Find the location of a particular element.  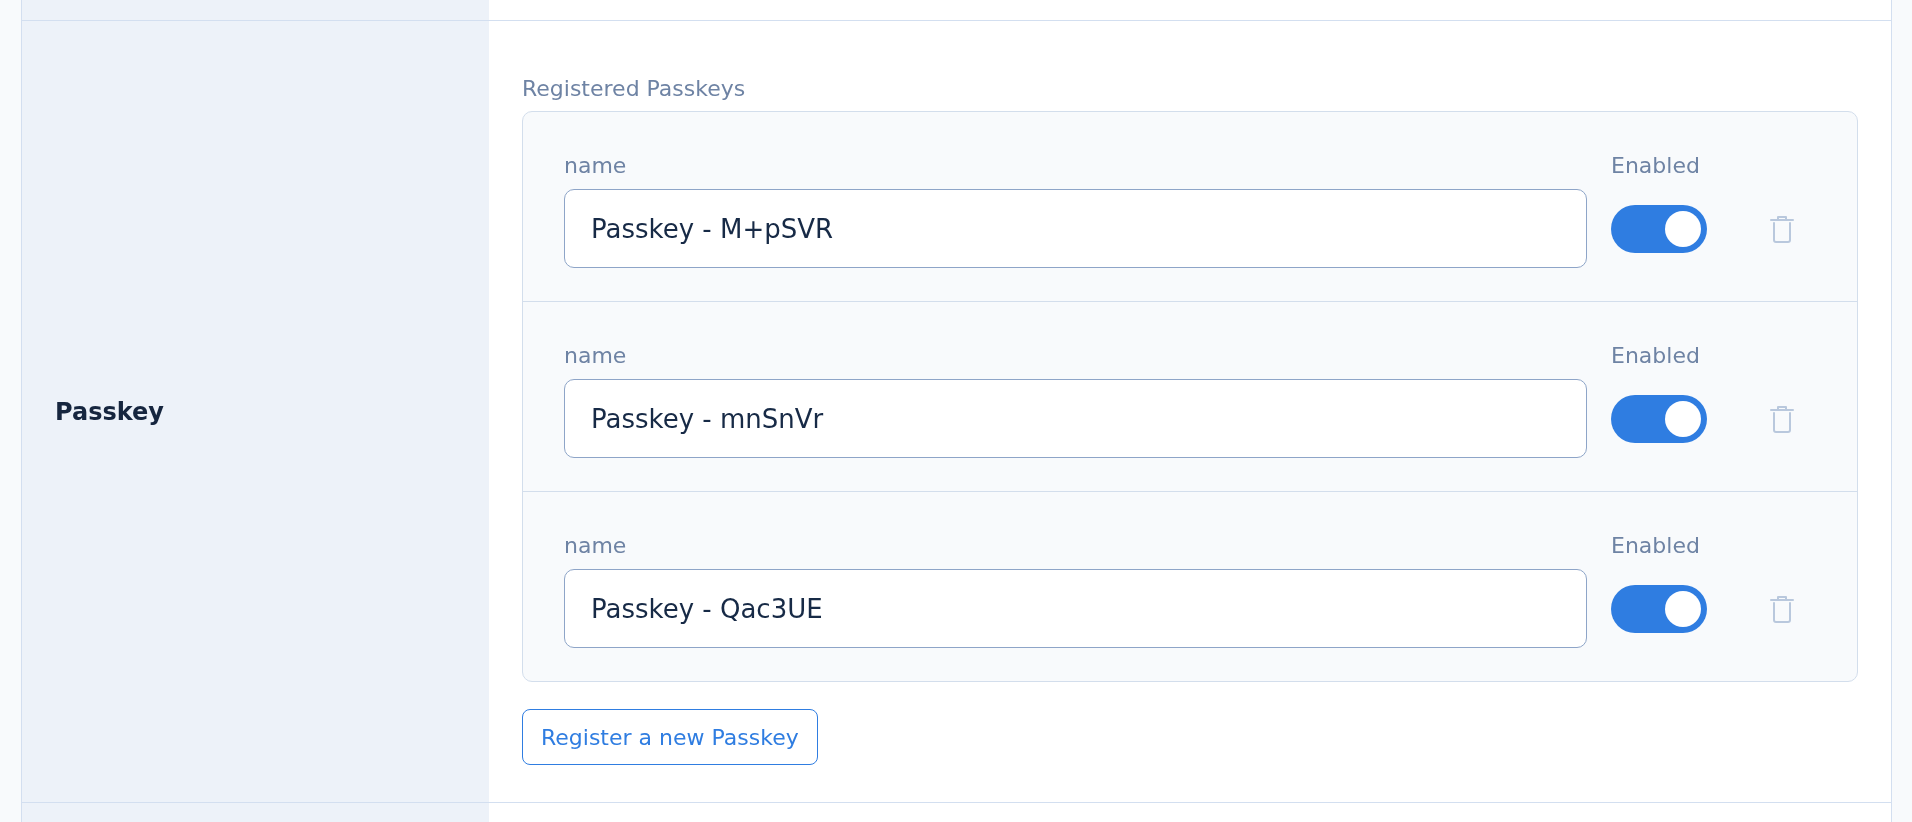

register-passkey-button: Register a new Passkey is located at coordinates (670, 737).